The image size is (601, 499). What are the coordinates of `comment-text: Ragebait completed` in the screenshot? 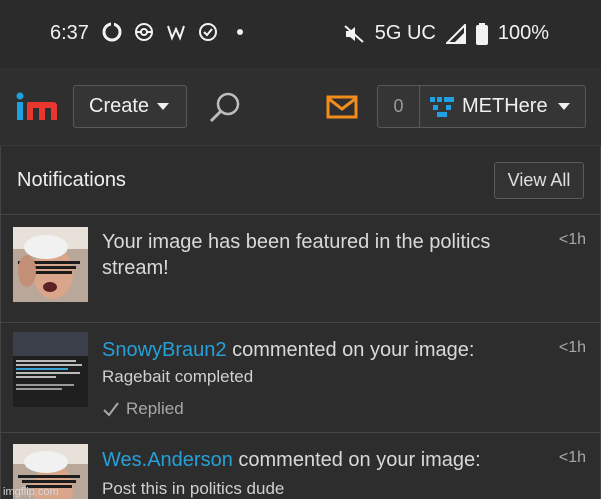 It's located at (178, 376).